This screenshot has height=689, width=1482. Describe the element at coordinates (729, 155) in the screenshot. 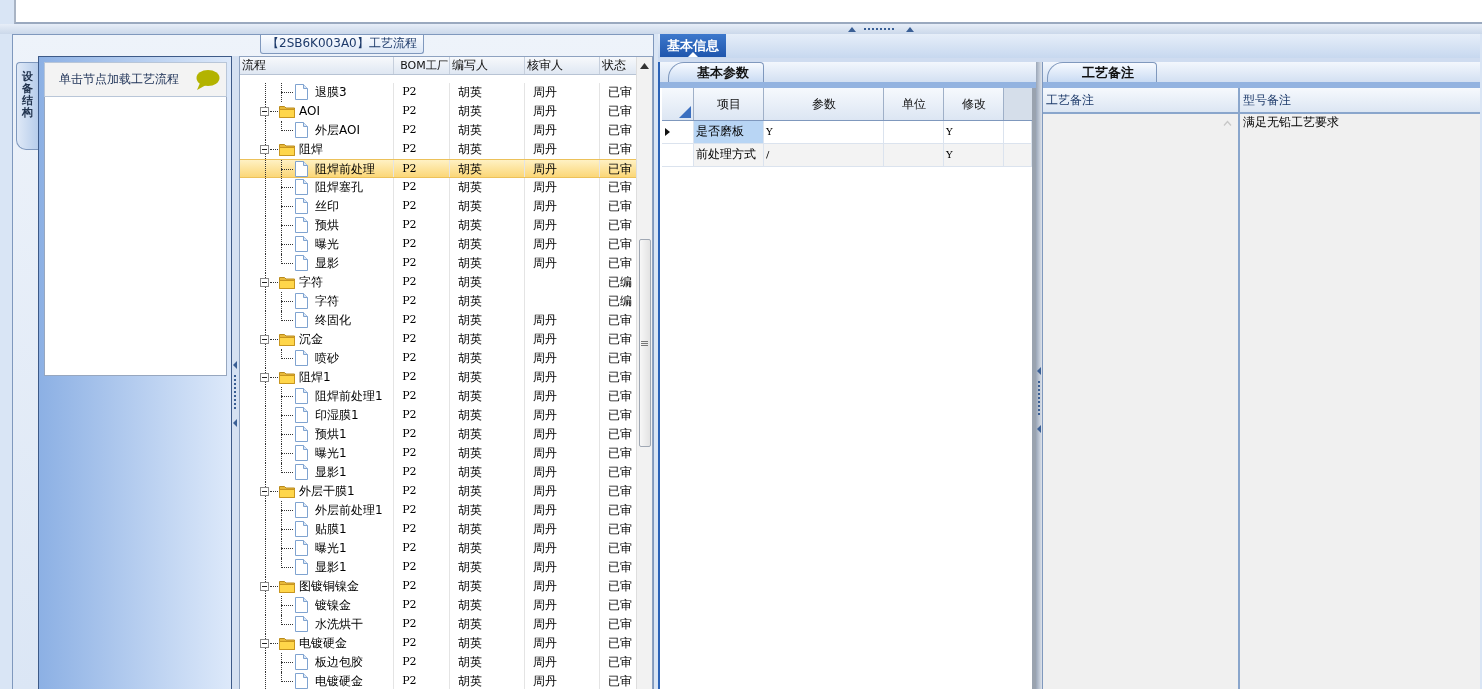

I see `table-cell: 前处理方式` at that location.